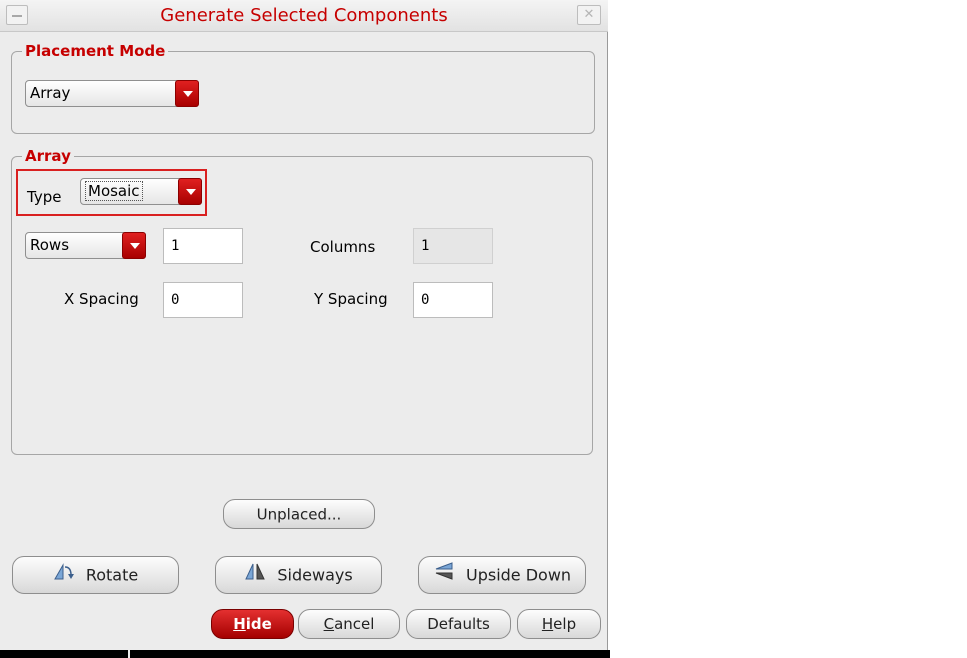 This screenshot has height=658, width=967. I want to click on columns-label: Columns, so click(343, 247).